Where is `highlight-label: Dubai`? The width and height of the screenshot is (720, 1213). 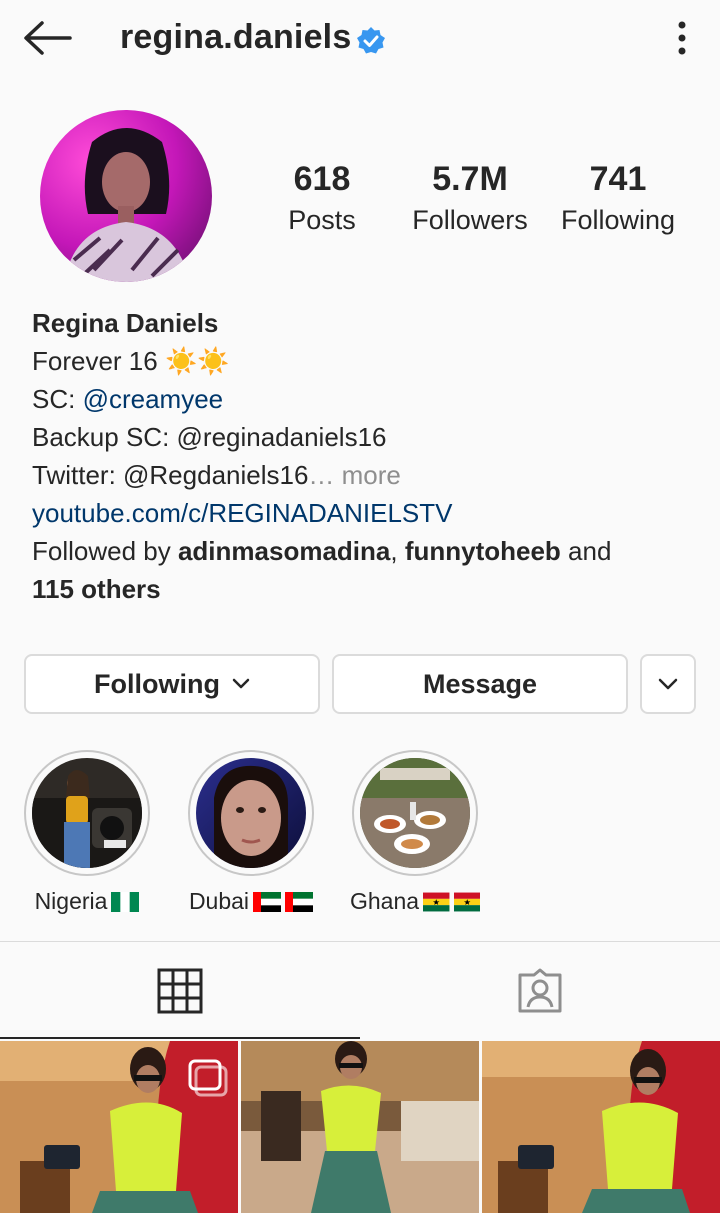 highlight-label: Dubai is located at coordinates (251, 901).